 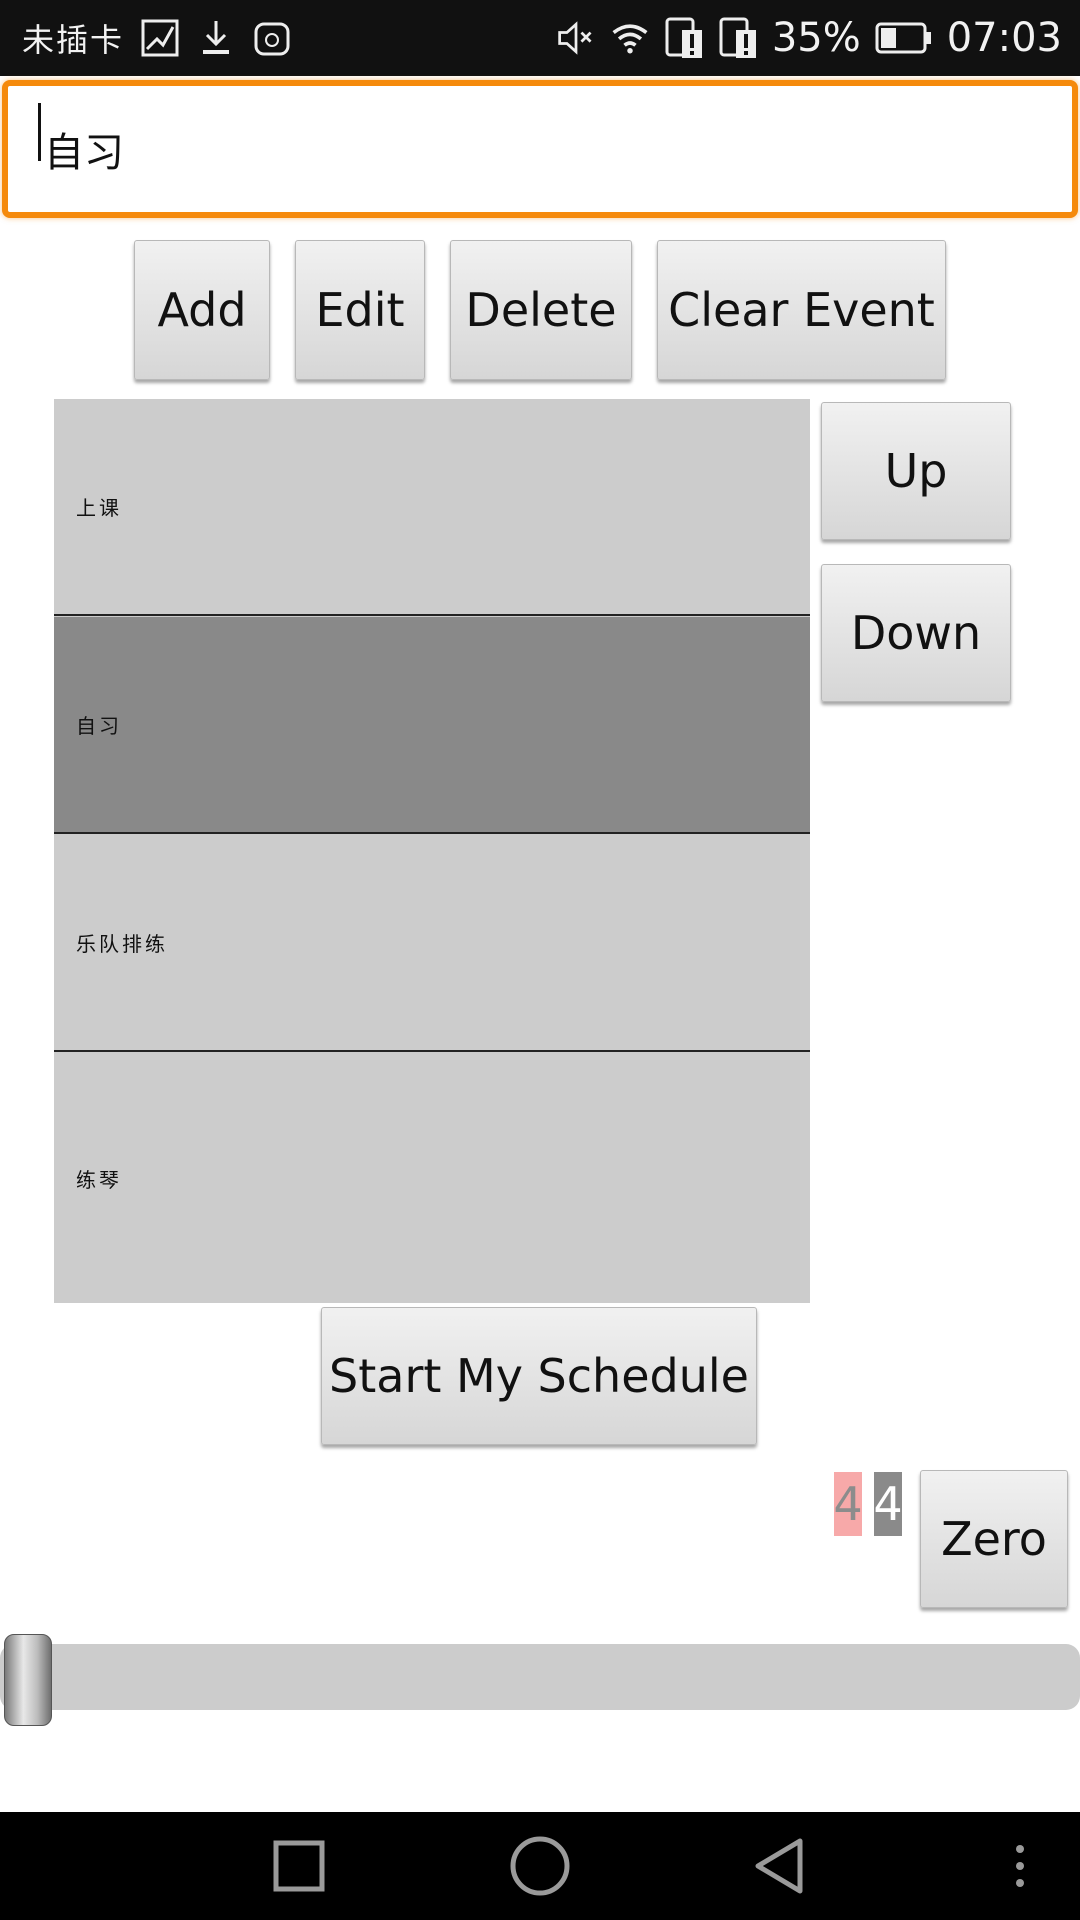 What do you see at coordinates (540, 1677) in the screenshot?
I see `slider-track` at bounding box center [540, 1677].